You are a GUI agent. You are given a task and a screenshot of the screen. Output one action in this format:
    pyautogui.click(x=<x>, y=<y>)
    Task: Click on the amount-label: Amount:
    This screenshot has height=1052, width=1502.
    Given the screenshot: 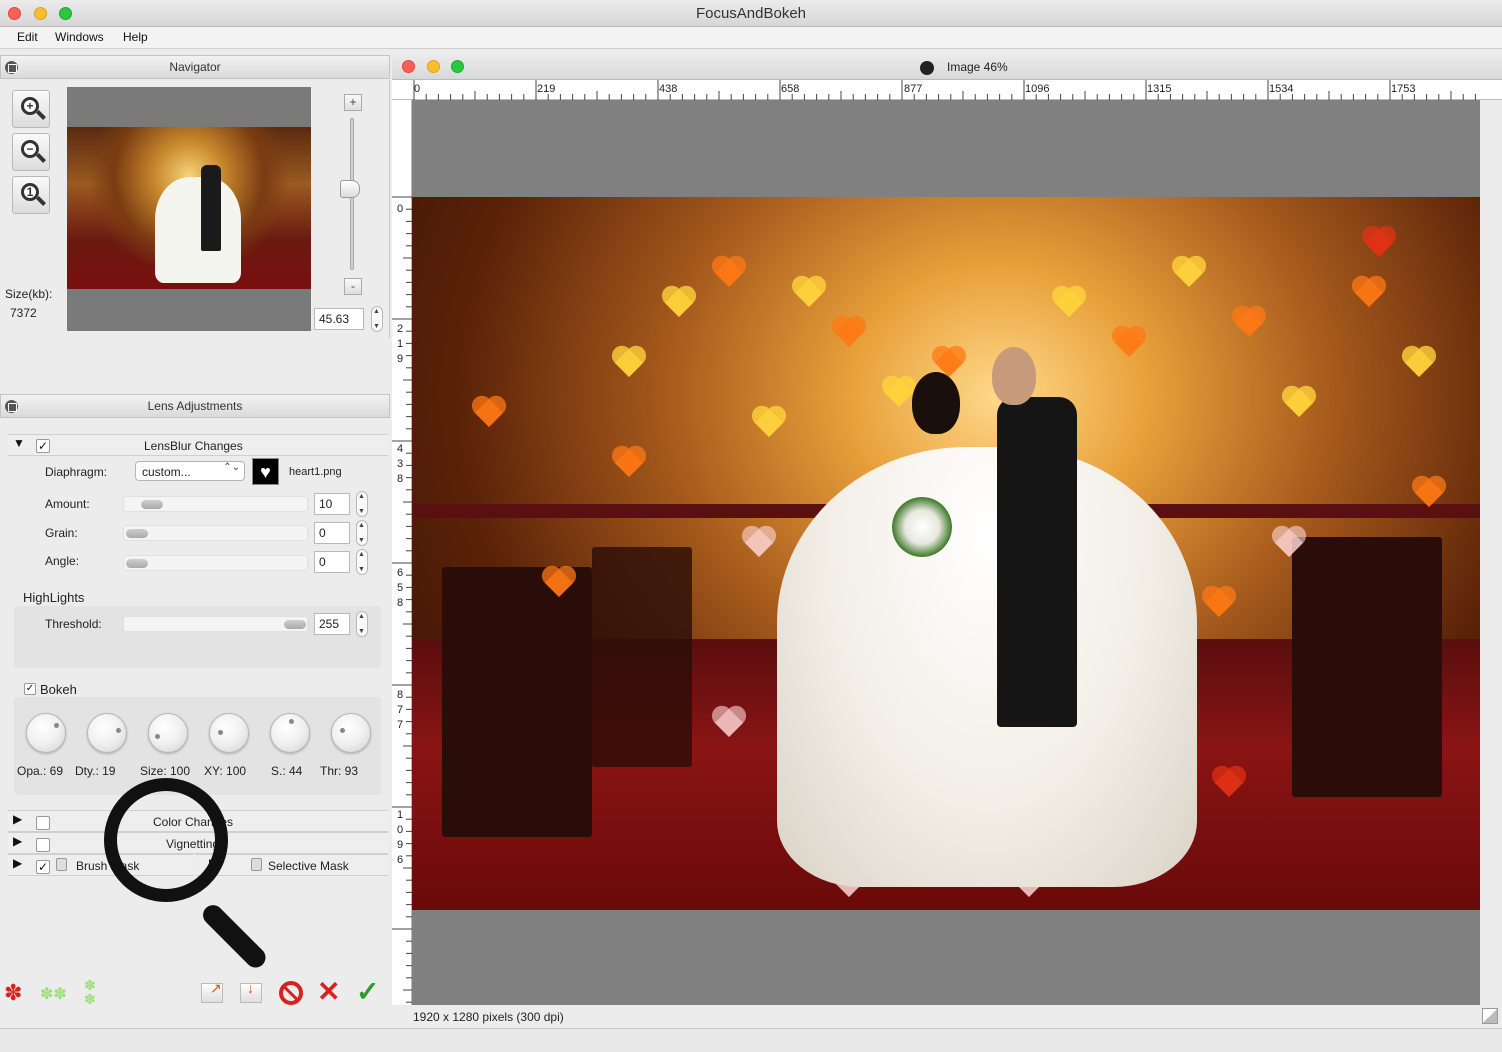 What is the action you would take?
    pyautogui.click(x=67, y=504)
    